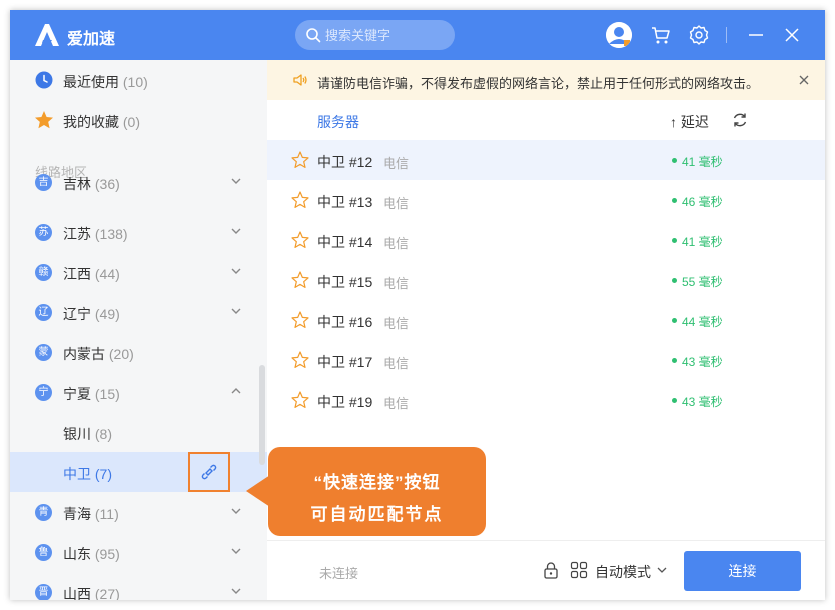 Image resolution: width=835 pixels, height=610 pixels. I want to click on server-name: 中卫 #16, so click(345, 322).